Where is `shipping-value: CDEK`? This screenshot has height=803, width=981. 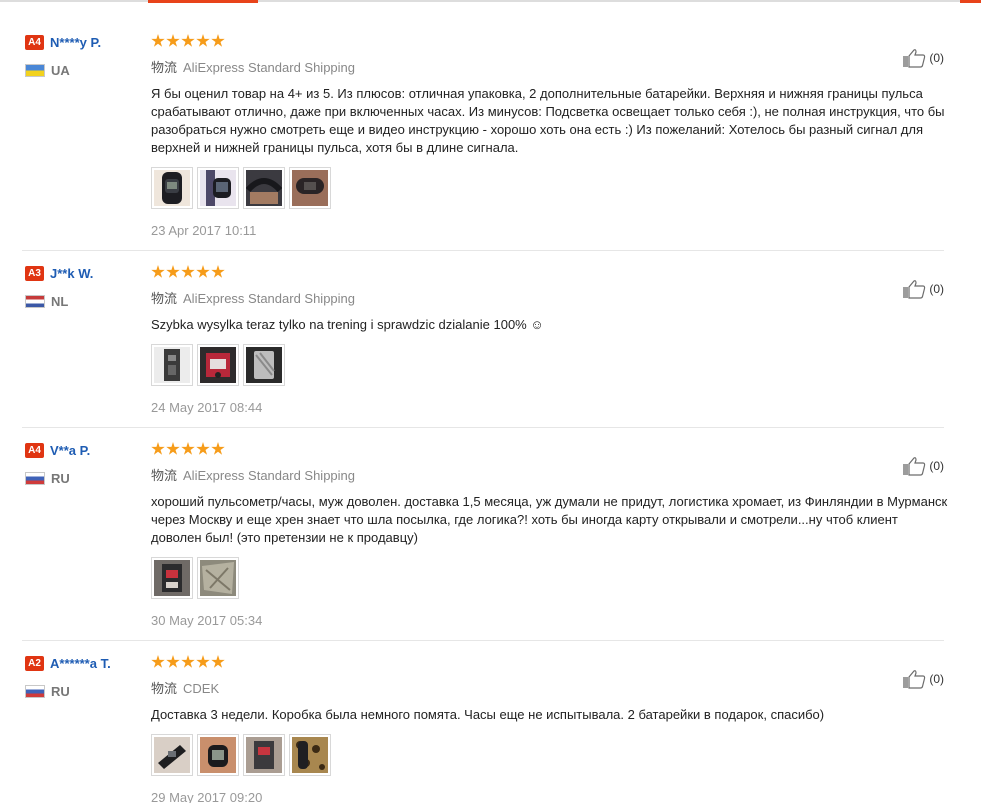 shipping-value: CDEK is located at coordinates (201, 688).